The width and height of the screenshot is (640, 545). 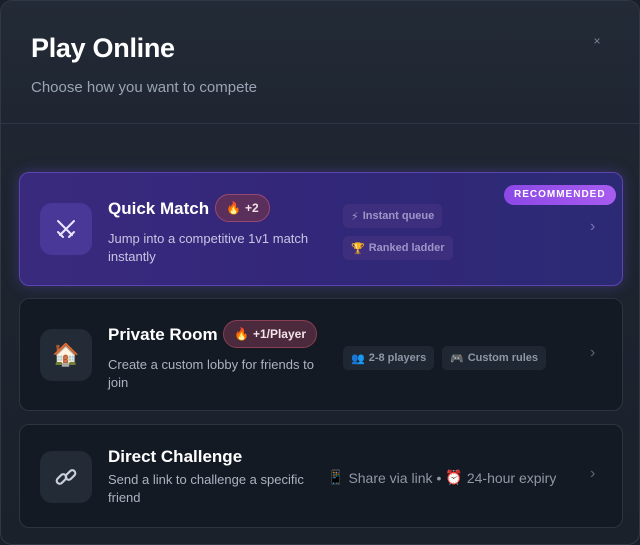 What do you see at coordinates (175, 456) in the screenshot?
I see `card-title: Direct Challenge` at bounding box center [175, 456].